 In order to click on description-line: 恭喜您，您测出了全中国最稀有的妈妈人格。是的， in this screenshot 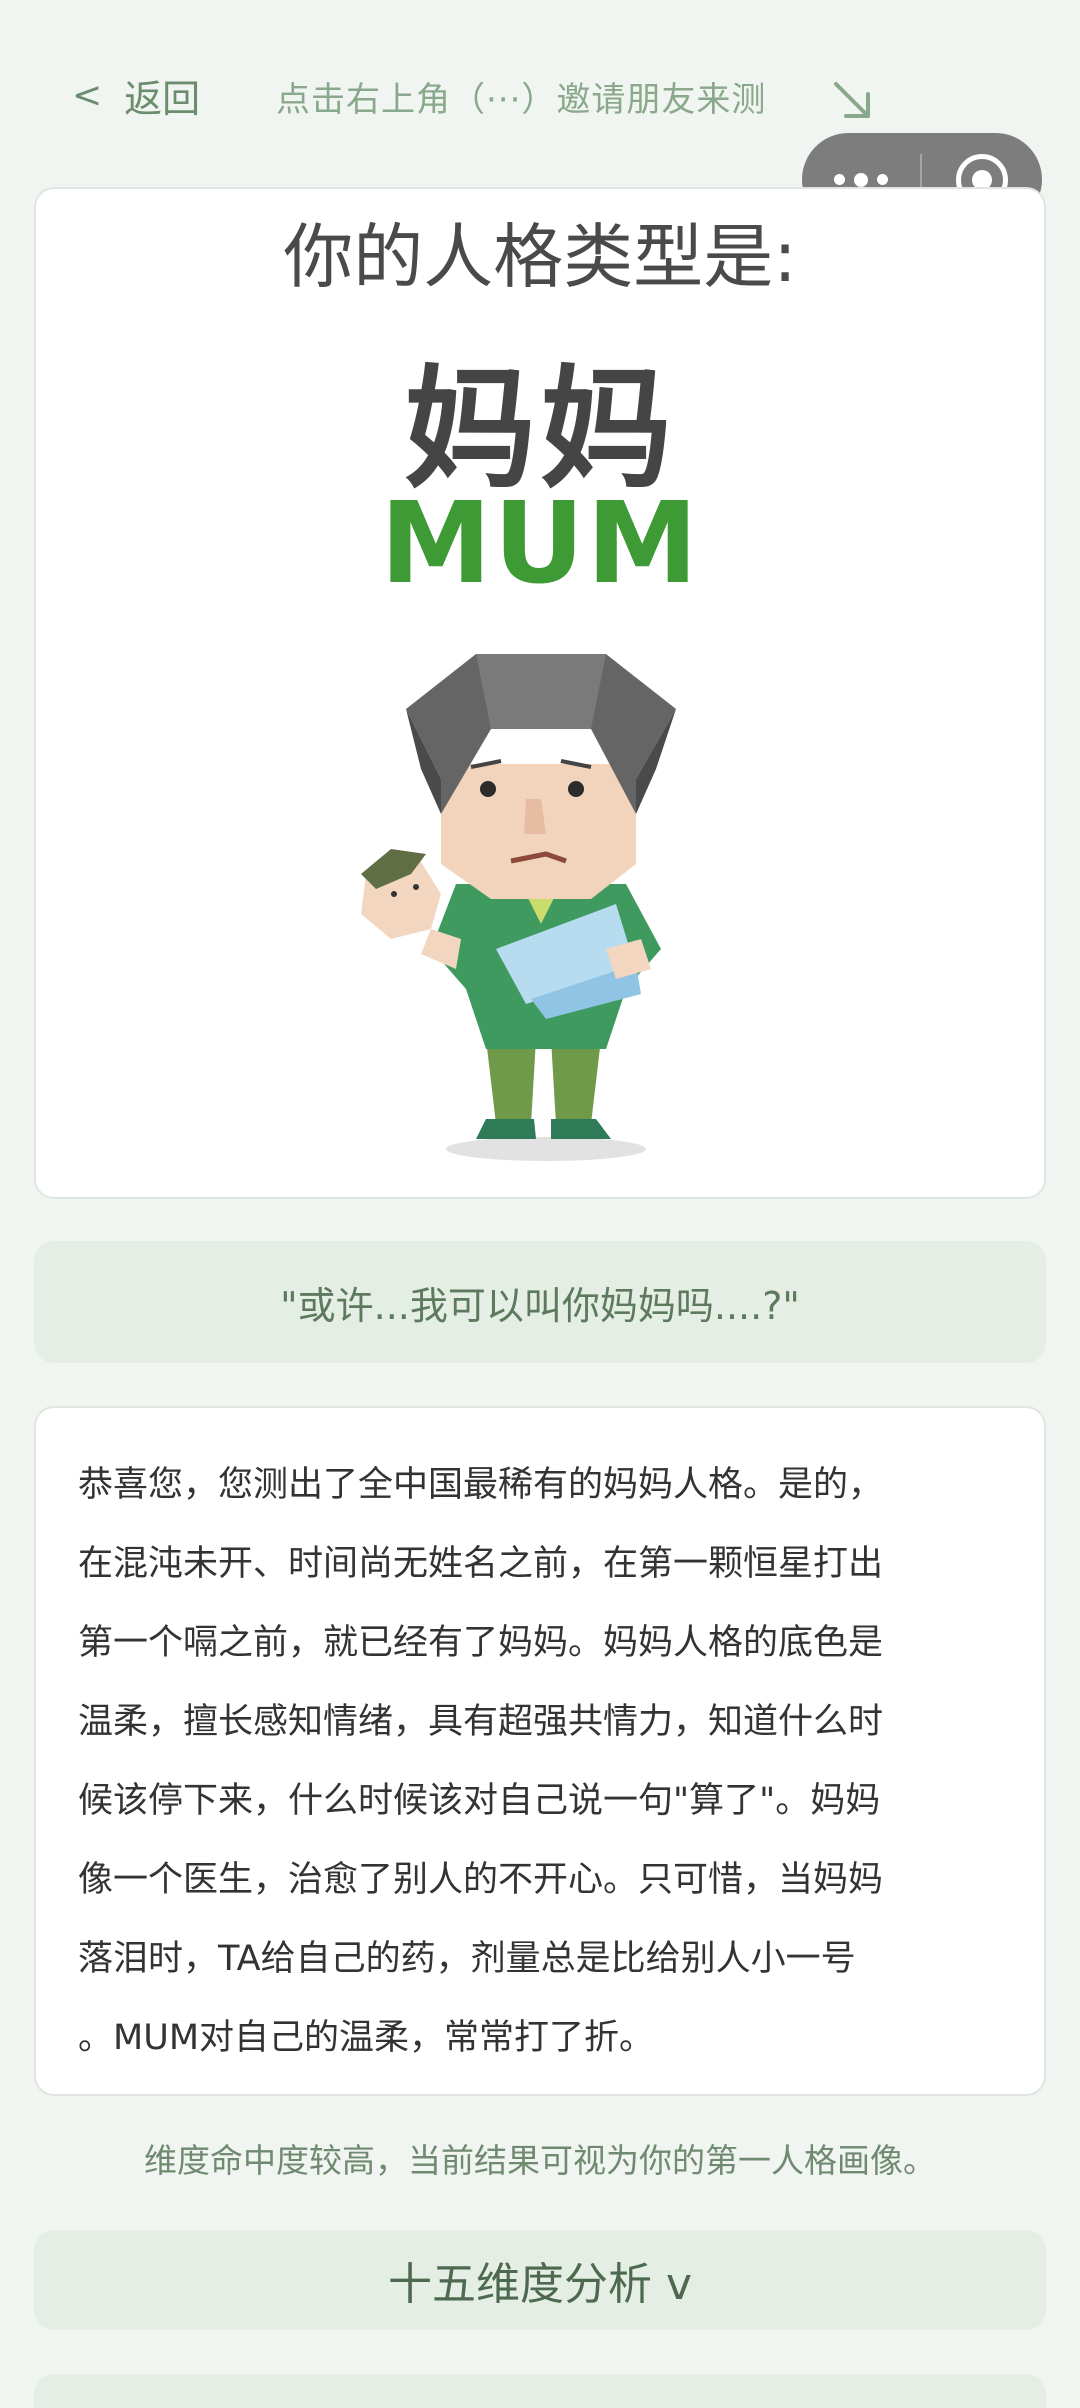, I will do `click(481, 1485)`.